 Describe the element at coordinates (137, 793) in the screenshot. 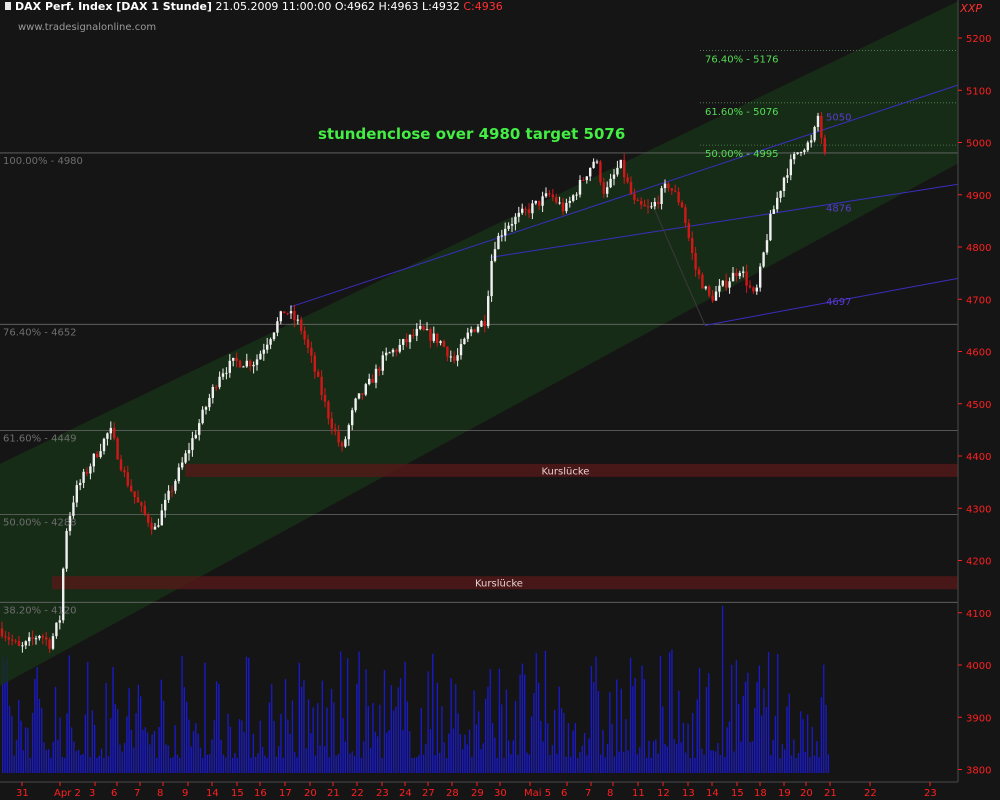

I see `x-tick-label: 7` at that location.